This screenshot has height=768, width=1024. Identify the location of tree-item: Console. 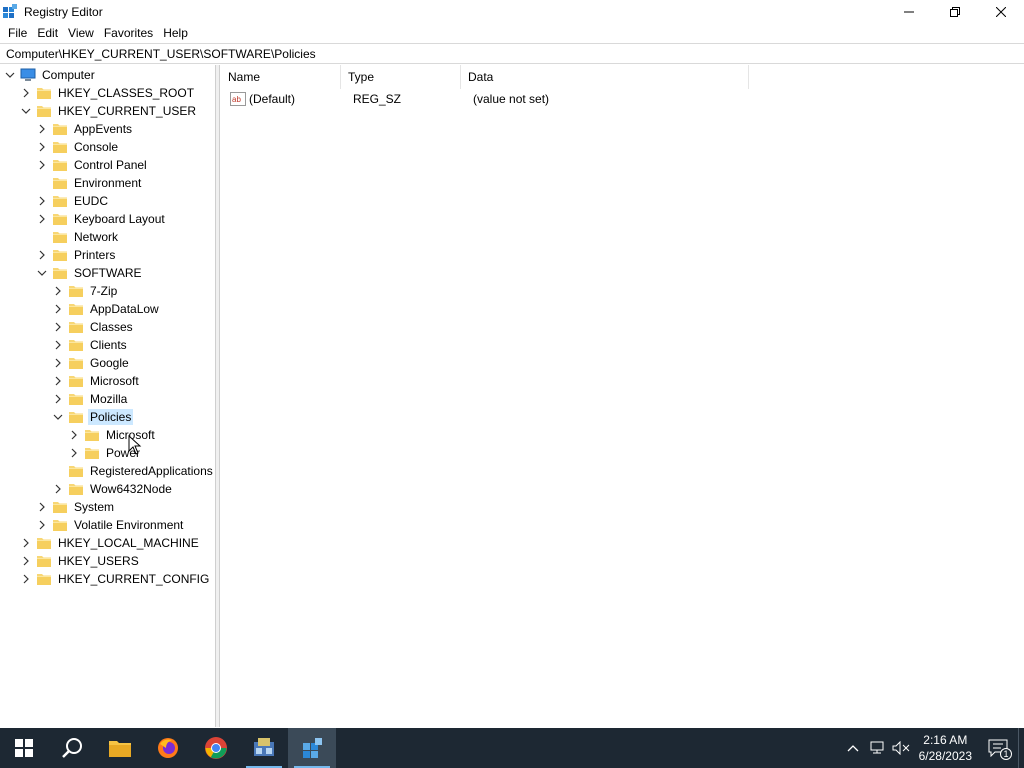
(78, 147).